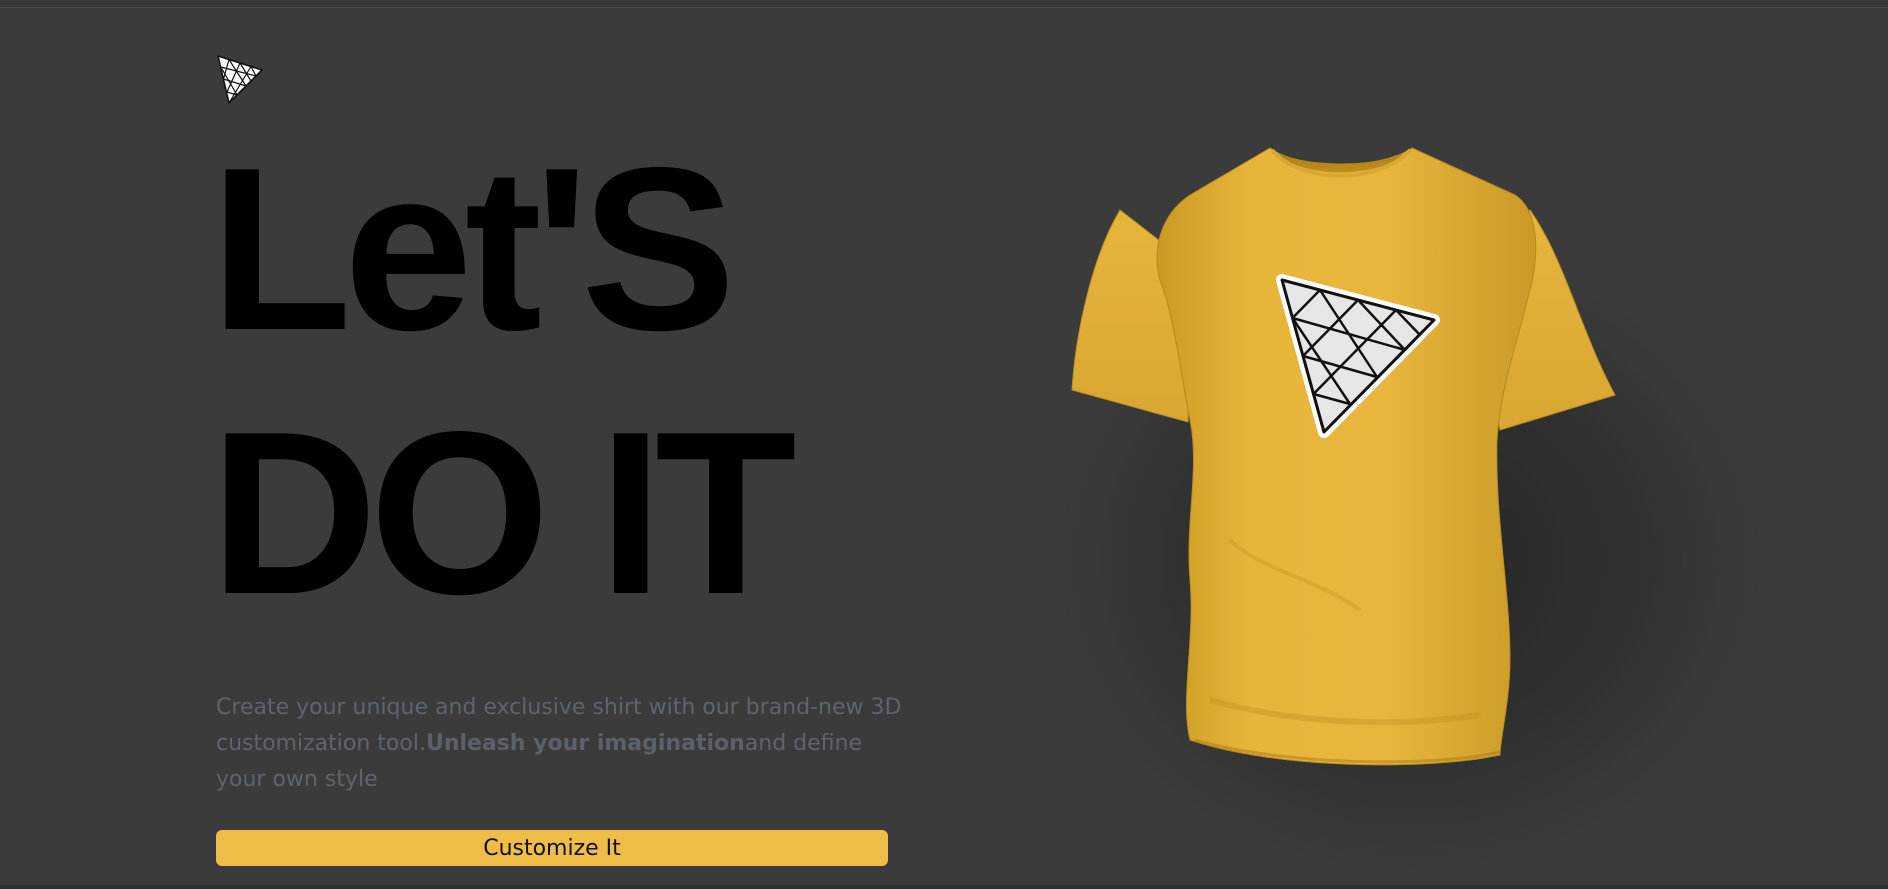  I want to click on threejs-logo-icon, so click(240, 80).